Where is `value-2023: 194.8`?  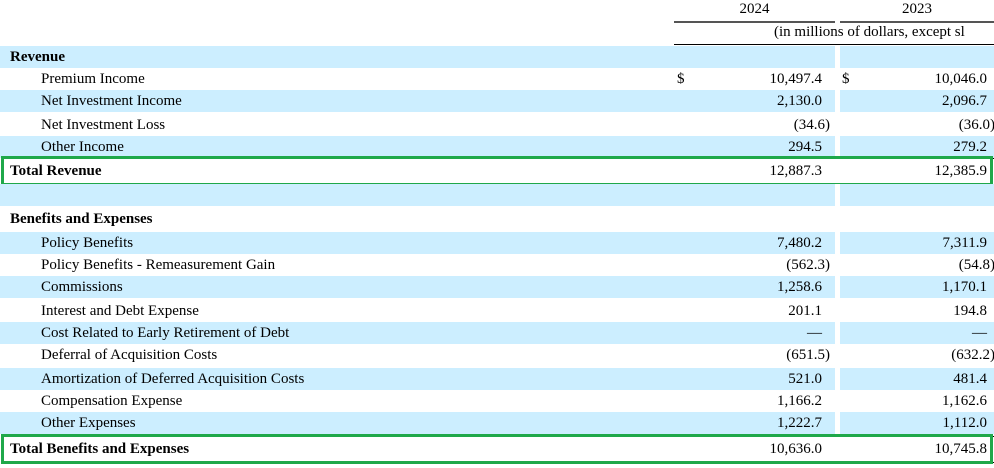
value-2023: 194.8 is located at coordinates (970, 311).